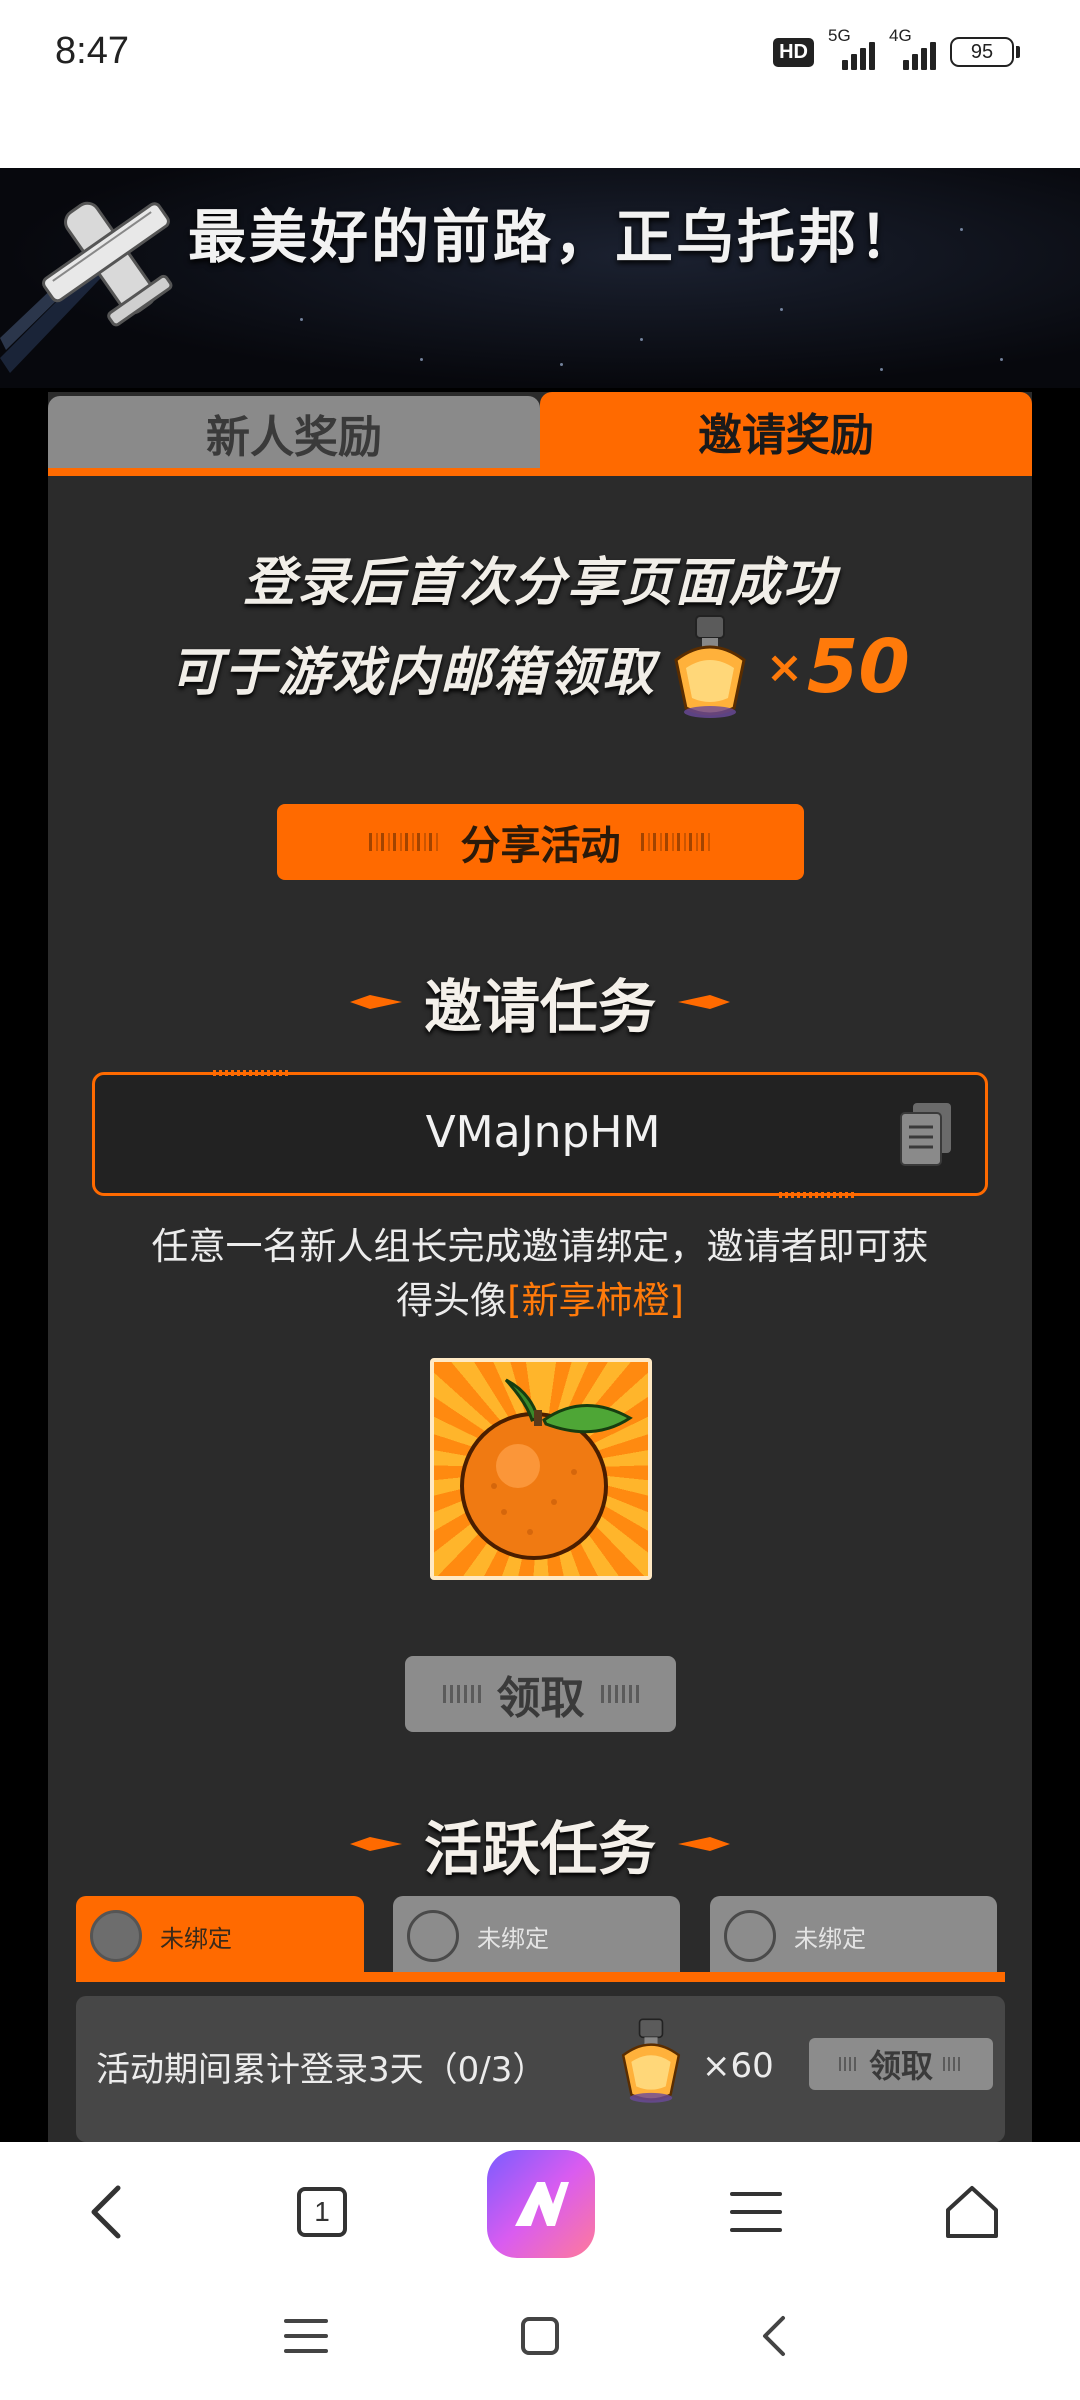  I want to click on task-reward: ×60, so click(738, 2066).